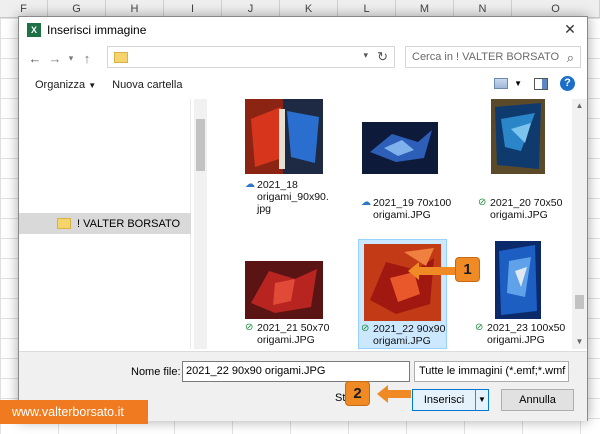 The width and height of the screenshot is (600, 434). Describe the element at coordinates (293, 328) in the screenshot. I see `file-name-line: 2021_21 50x70` at that location.